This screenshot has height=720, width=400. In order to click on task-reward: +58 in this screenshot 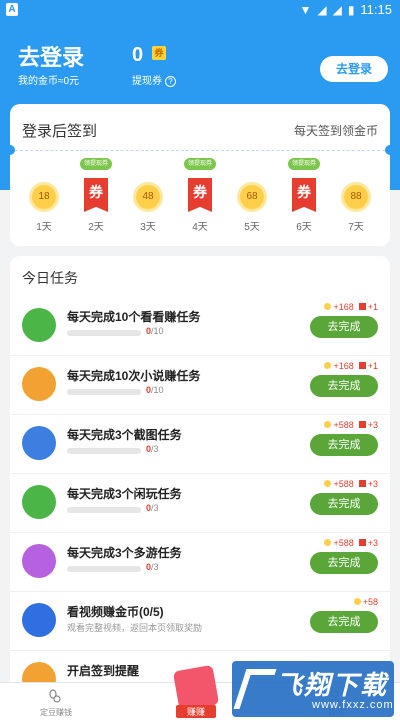, I will do `click(365, 602)`.